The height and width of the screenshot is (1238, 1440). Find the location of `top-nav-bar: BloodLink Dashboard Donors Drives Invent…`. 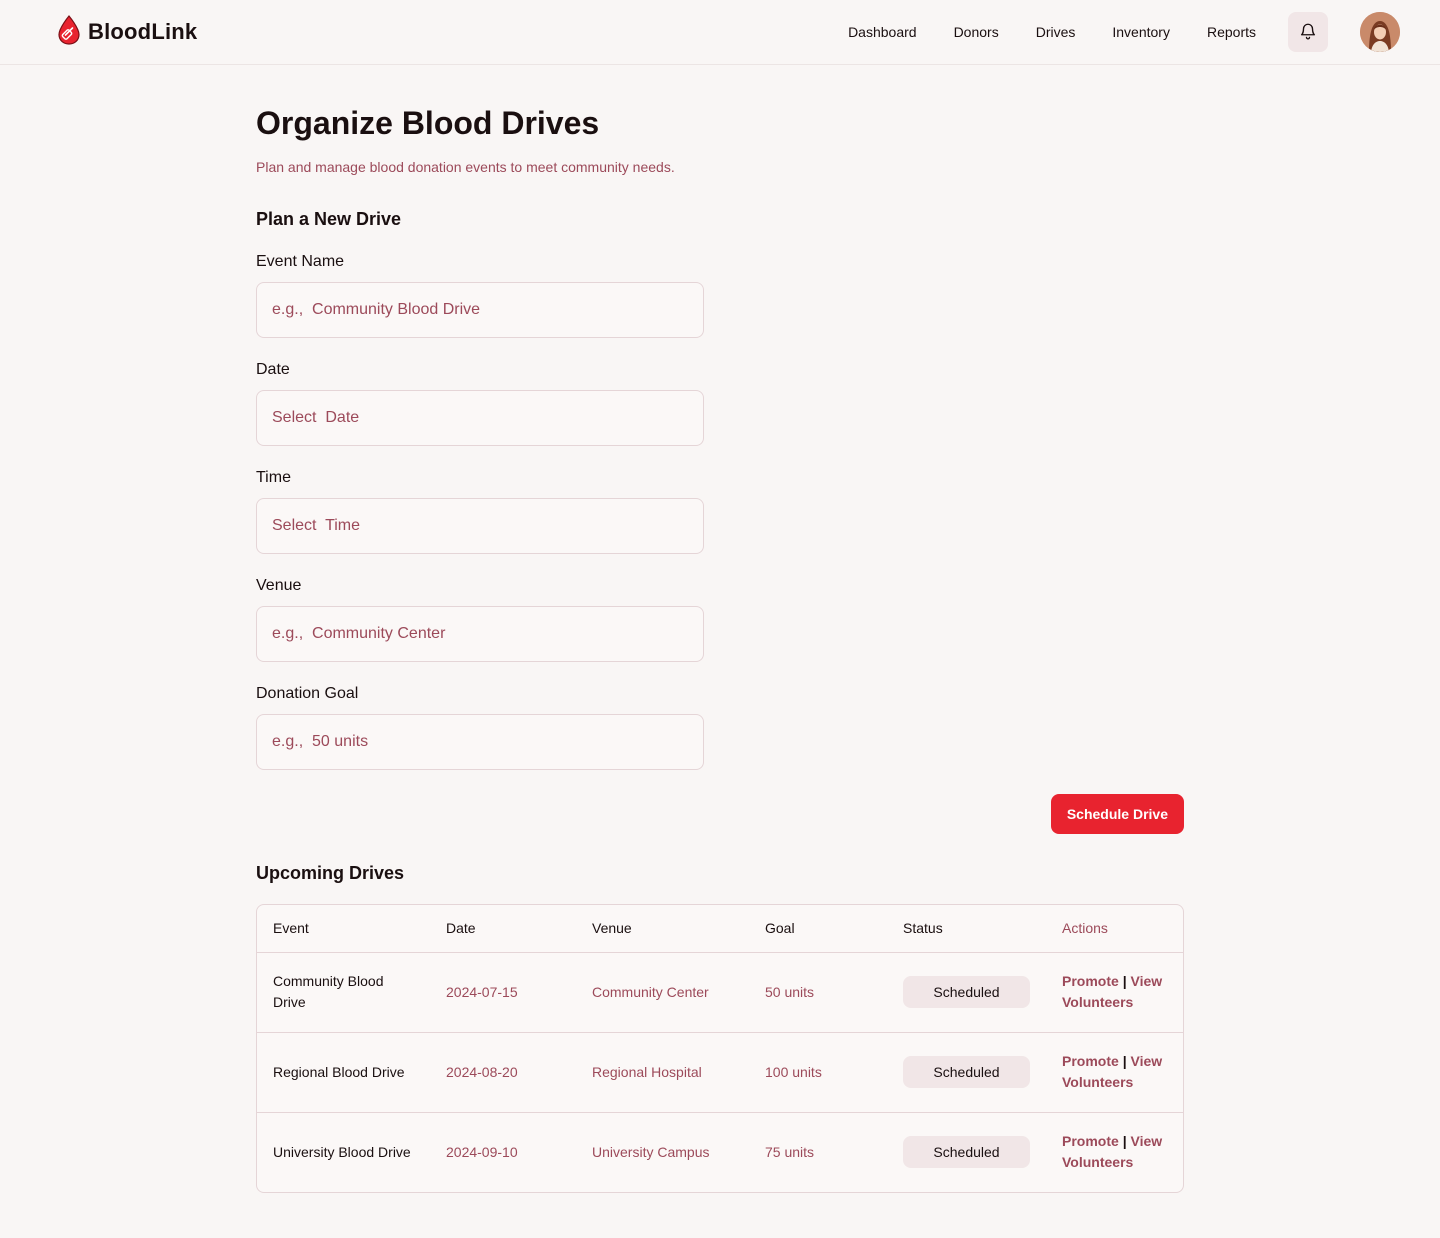

top-nav-bar: BloodLink Dashboard Donors Drives Invent… is located at coordinates (720, 32).